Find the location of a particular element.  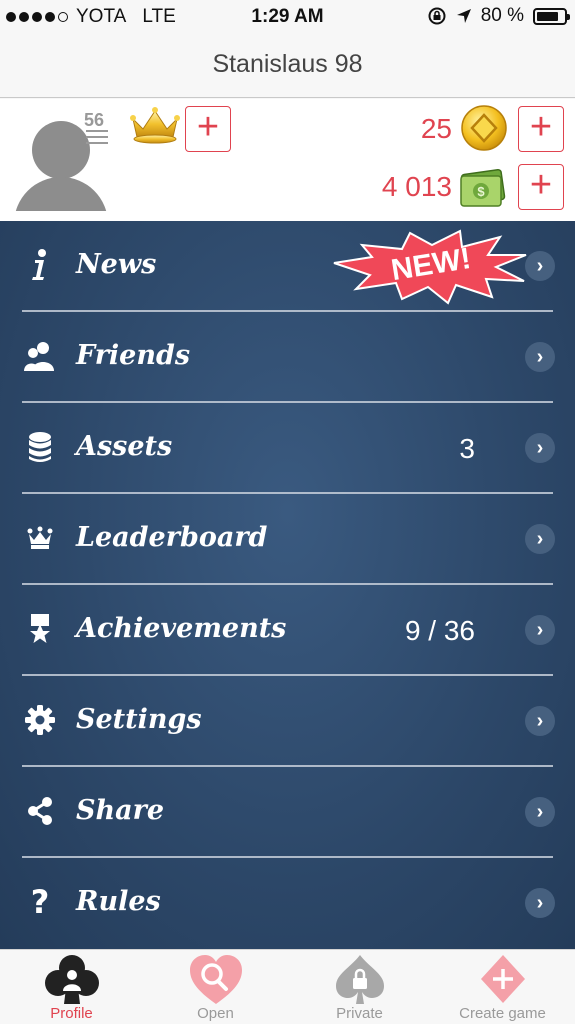

achievements-progress: 9 / 36 is located at coordinates (439, 630).